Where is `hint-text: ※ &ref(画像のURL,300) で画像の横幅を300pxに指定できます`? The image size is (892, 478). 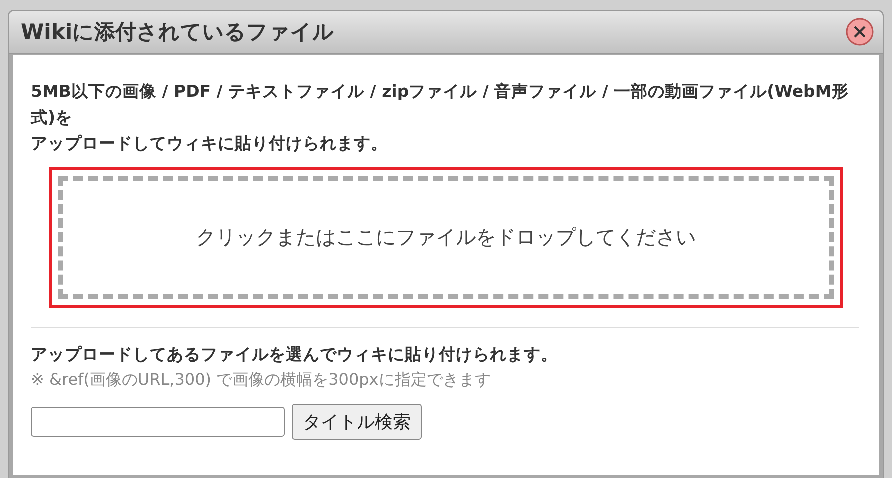
hint-text: ※ &ref(画像のURL,300) で画像の横幅を300pxに指定できます is located at coordinates (261, 380).